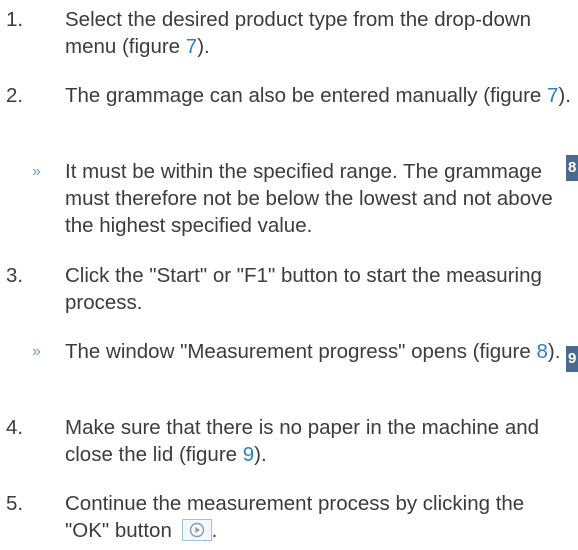 The width and height of the screenshot is (578, 550). Describe the element at coordinates (572, 359) in the screenshot. I see `figure-side-tab: 9` at that location.